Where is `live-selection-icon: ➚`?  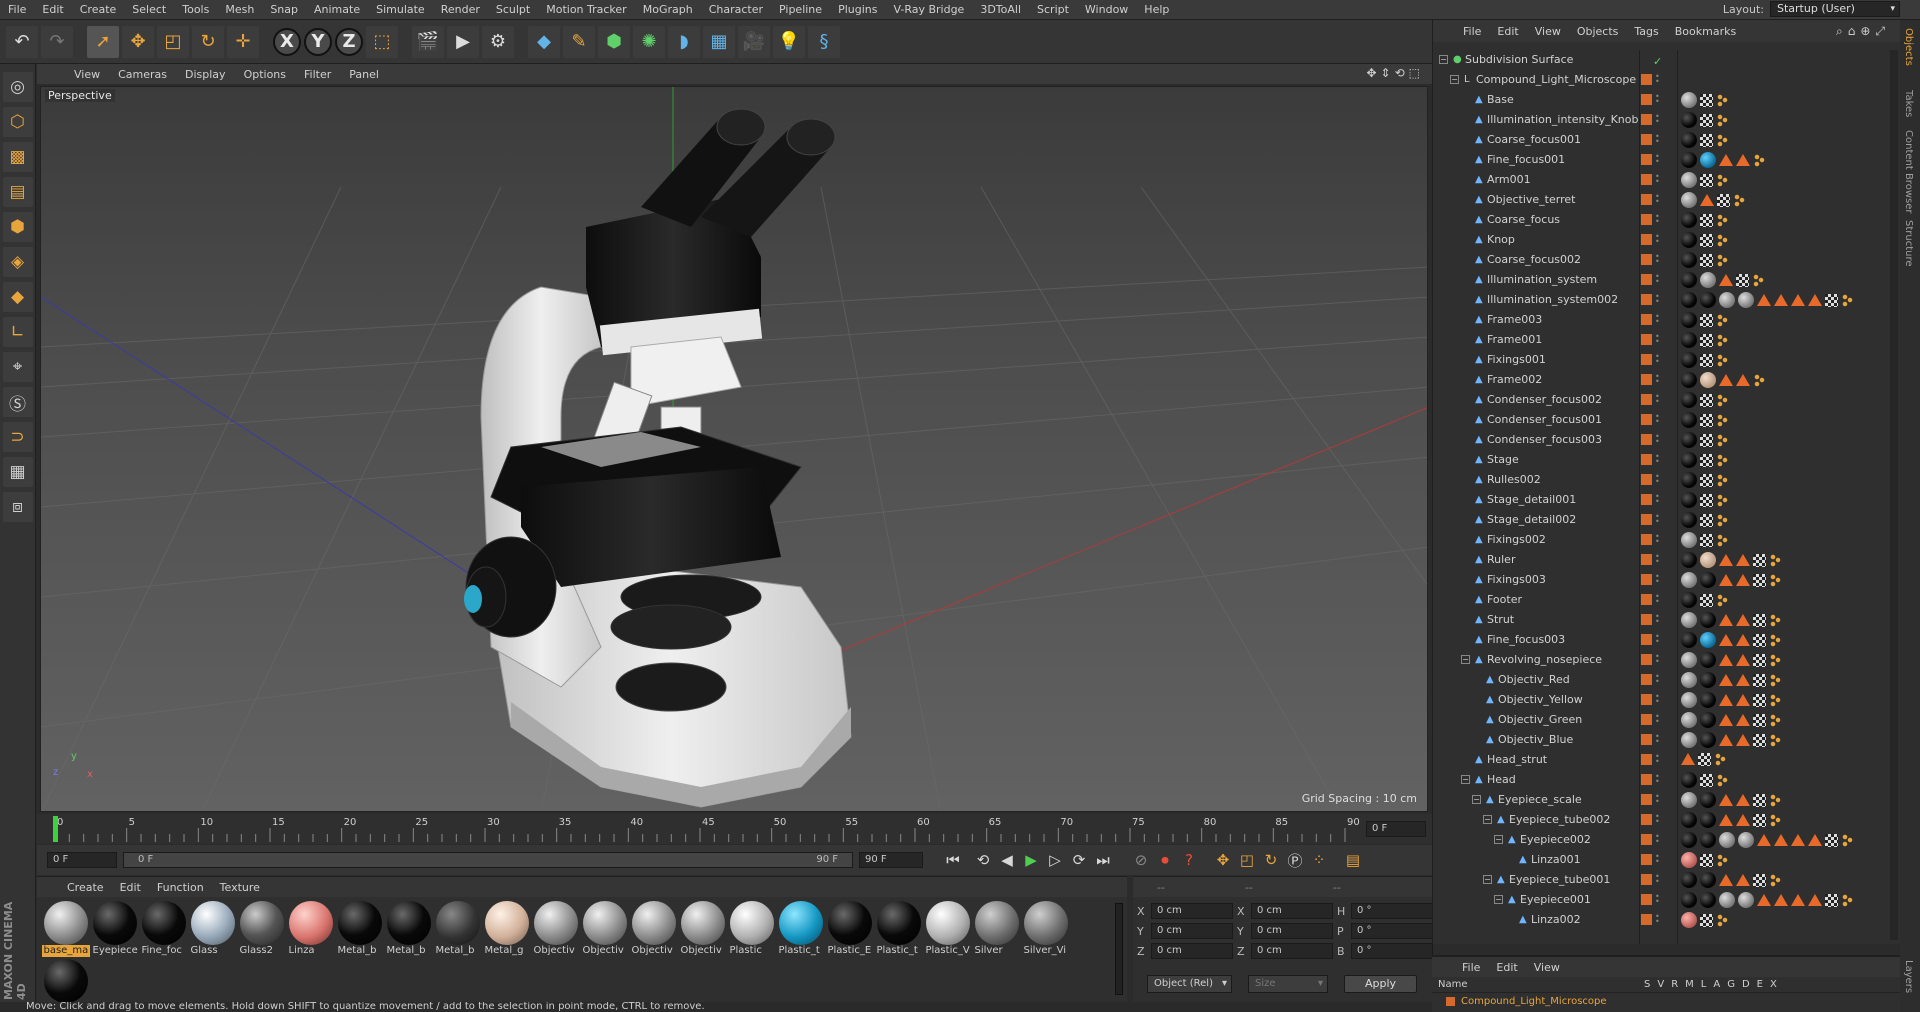
live-selection-icon: ➚ is located at coordinates (103, 41).